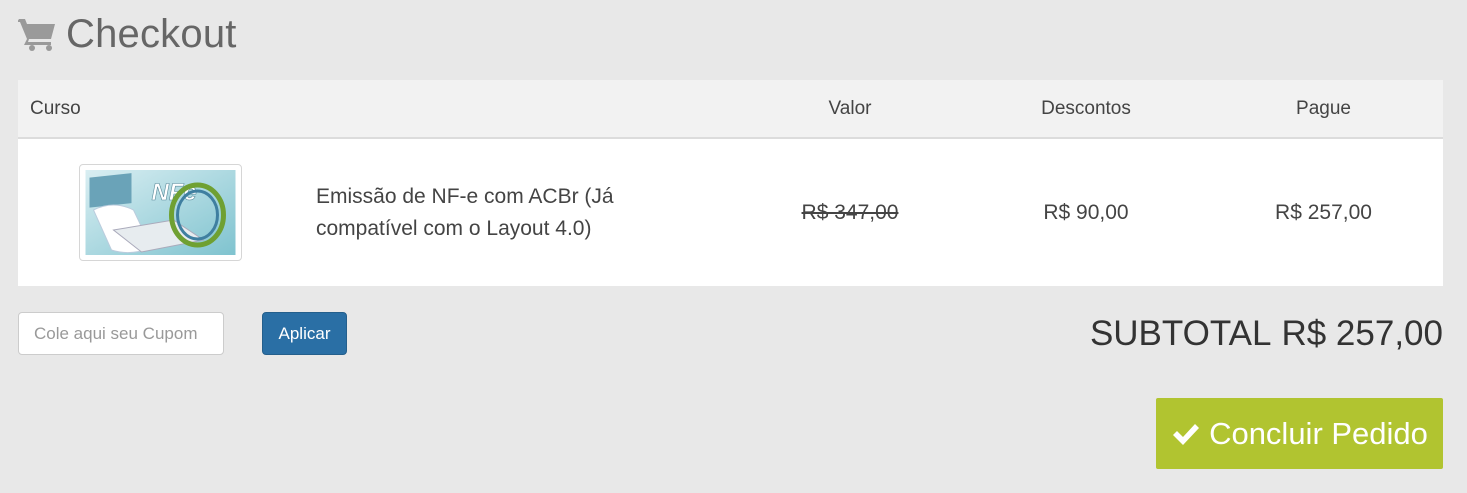 The width and height of the screenshot is (1467, 493). I want to click on column-header-price: Valor, so click(850, 108).